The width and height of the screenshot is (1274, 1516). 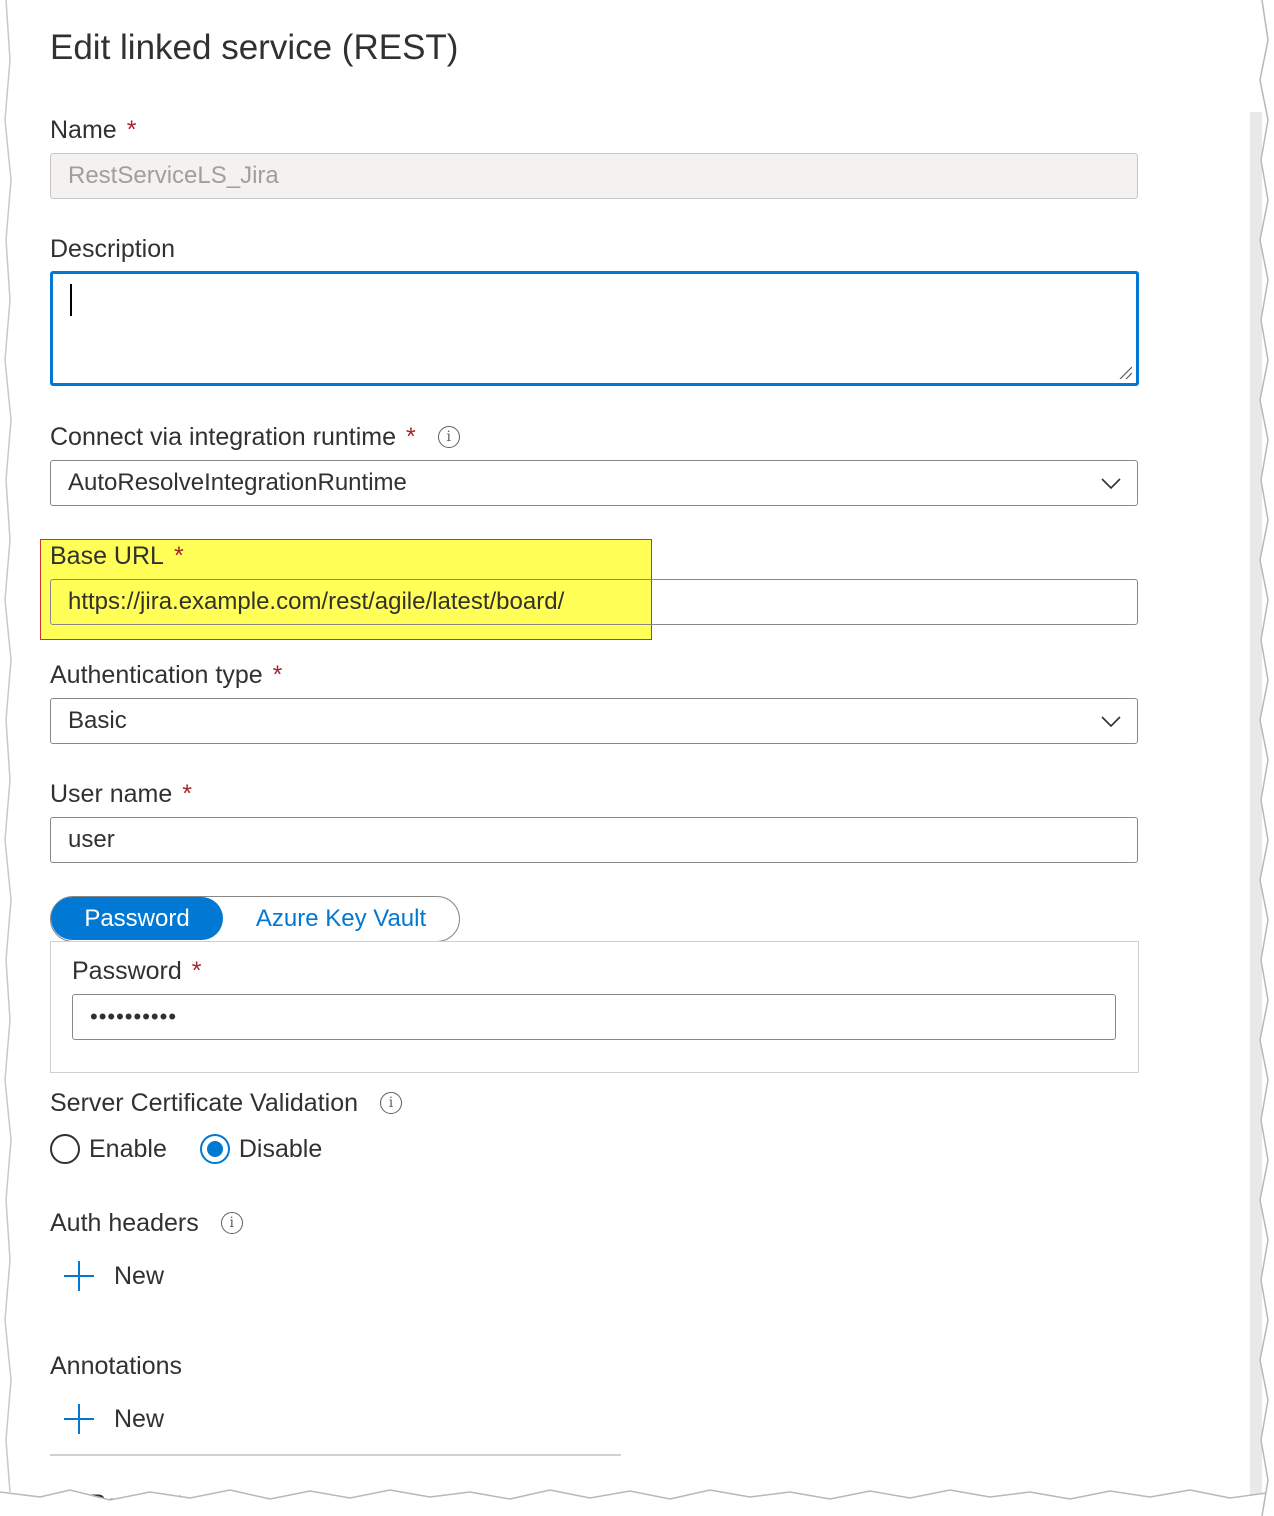 What do you see at coordinates (1256, 807) in the screenshot?
I see `scrollbar` at bounding box center [1256, 807].